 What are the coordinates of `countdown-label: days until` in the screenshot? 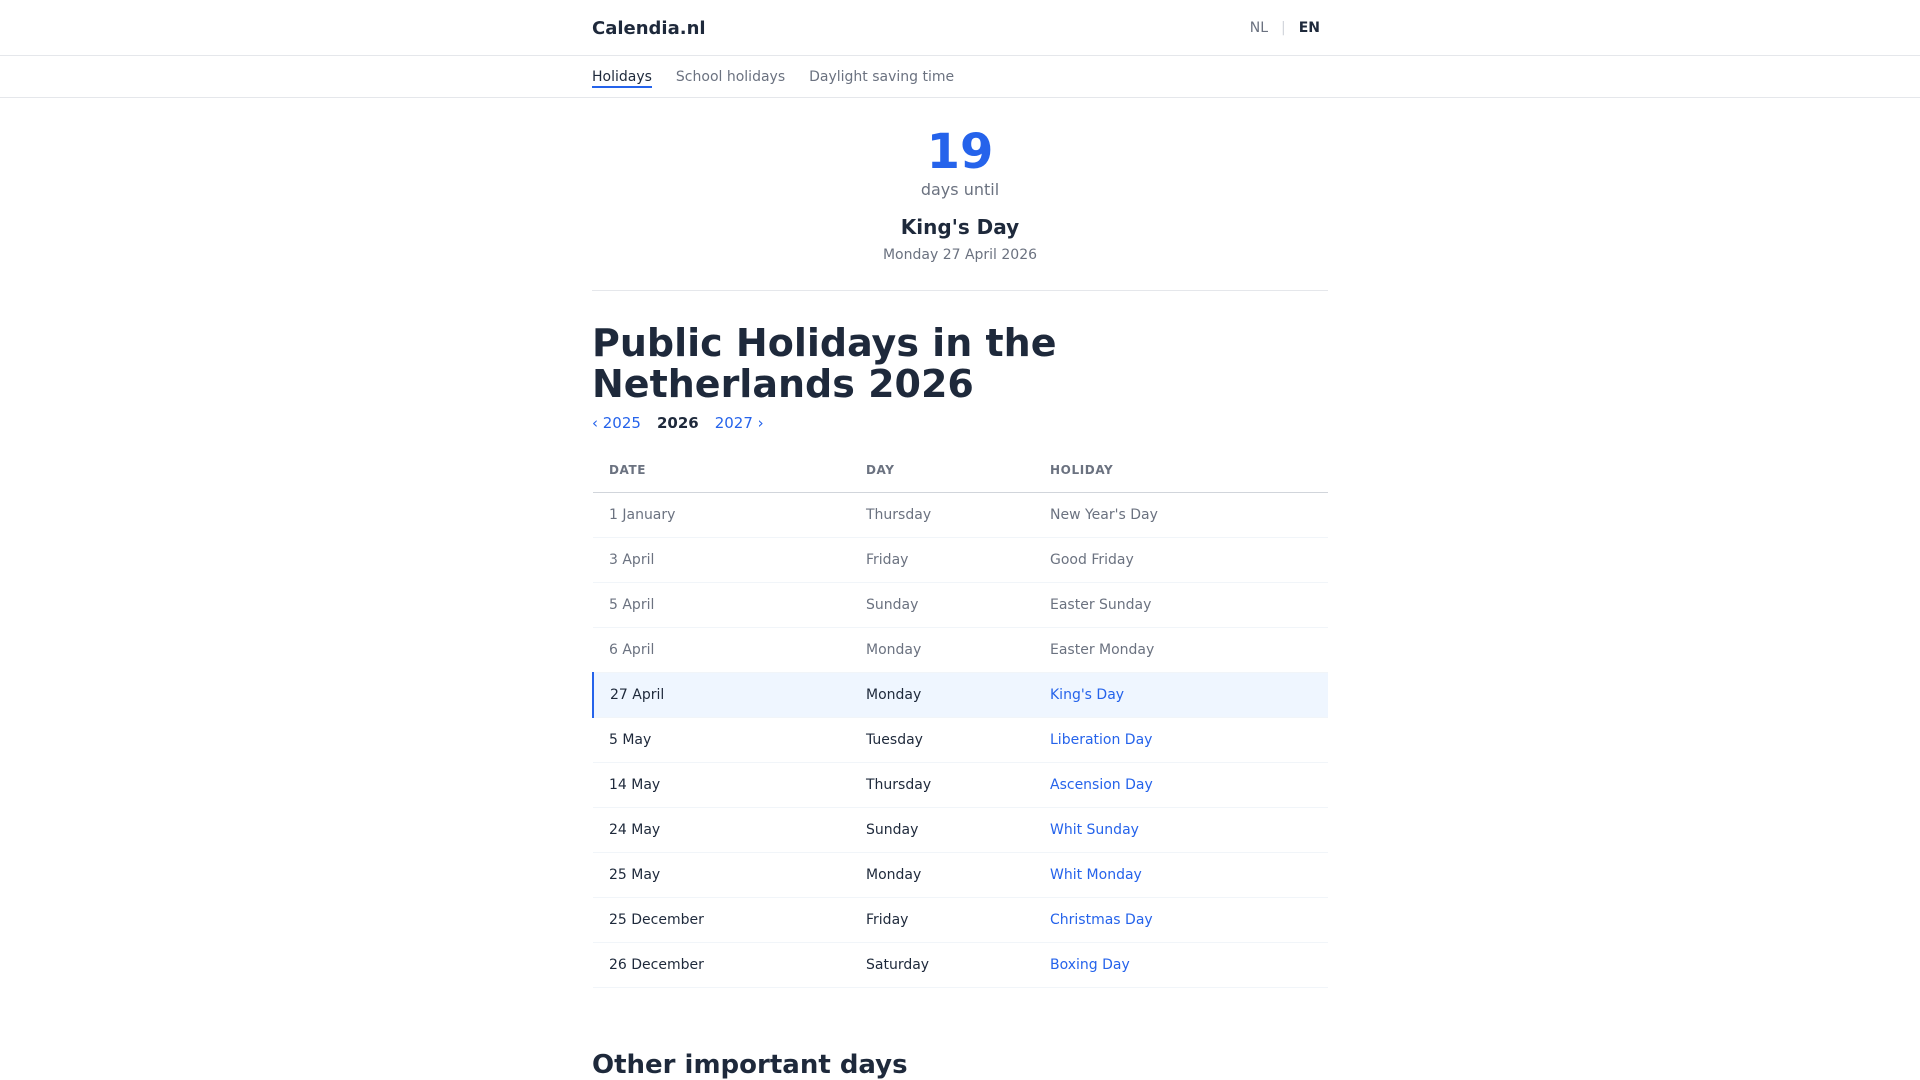 It's located at (960, 189).